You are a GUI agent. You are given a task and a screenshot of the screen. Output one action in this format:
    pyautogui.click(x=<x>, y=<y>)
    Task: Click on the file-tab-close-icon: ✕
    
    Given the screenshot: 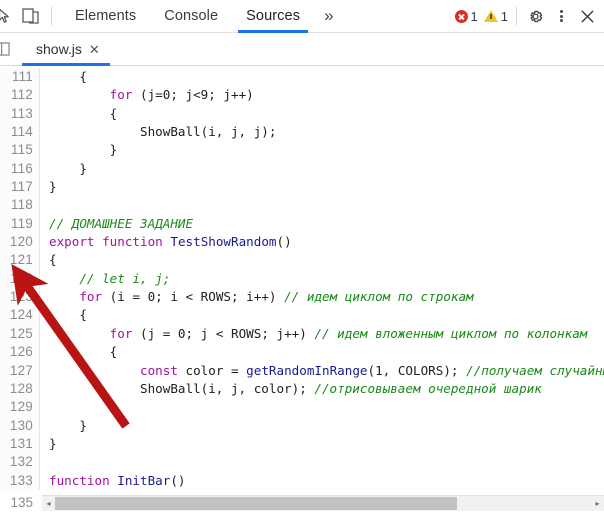 What is the action you would take?
    pyautogui.click(x=94, y=49)
    